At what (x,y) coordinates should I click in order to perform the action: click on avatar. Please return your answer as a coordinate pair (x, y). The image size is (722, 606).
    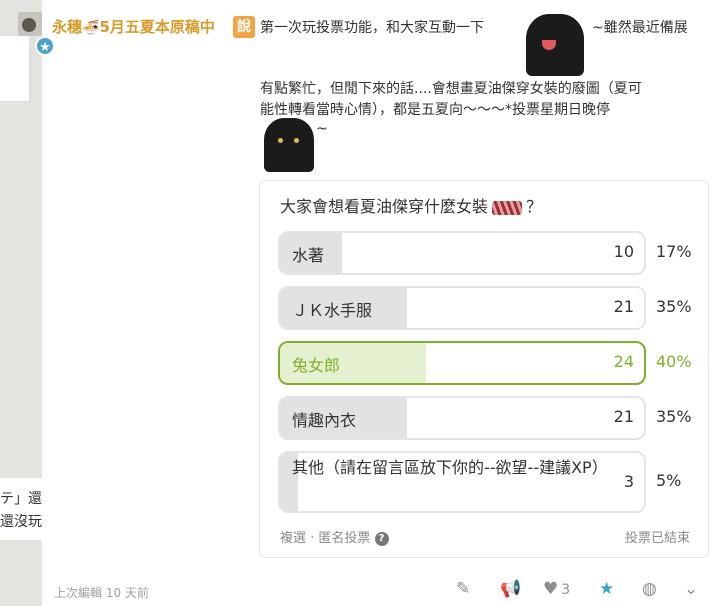
    Looking at the image, I should click on (30, 24).